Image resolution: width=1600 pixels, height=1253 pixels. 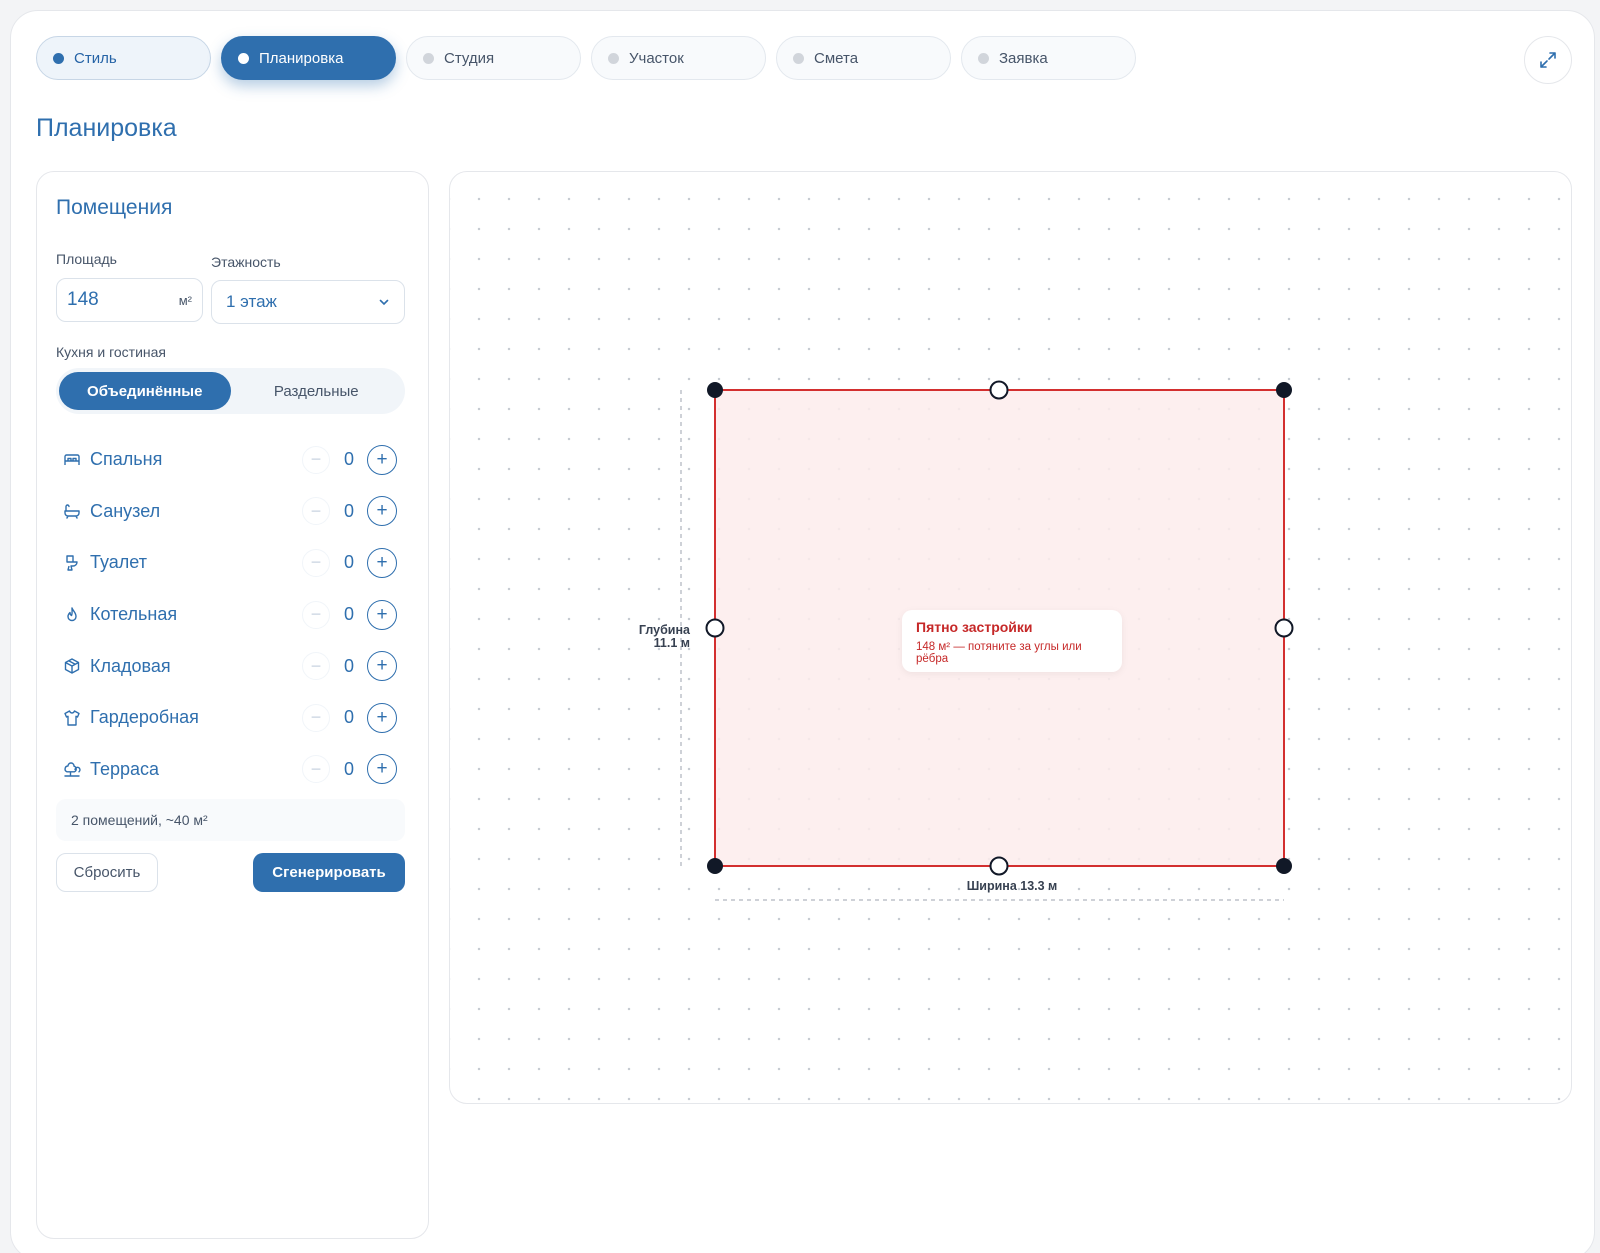 I want to click on fullscreen-button, so click(x=1548, y=60).